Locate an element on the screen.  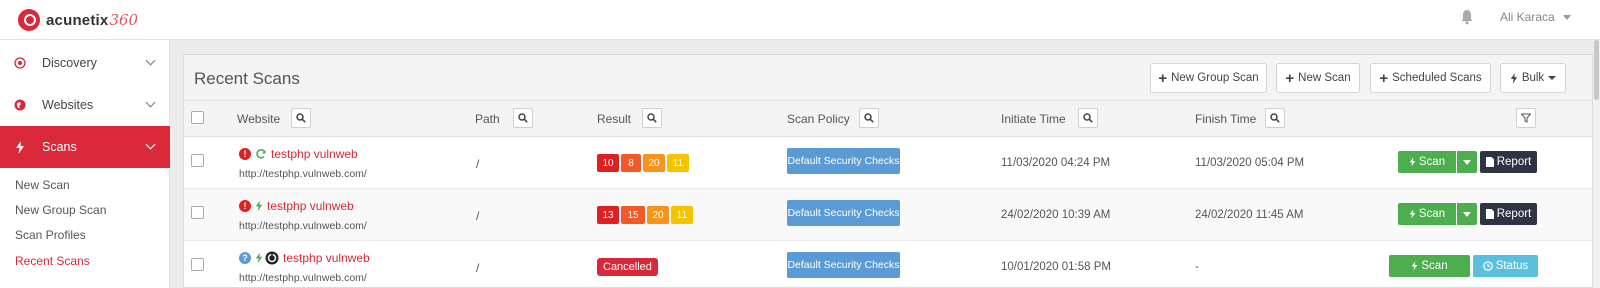
question-icon: ? is located at coordinates (245, 258).